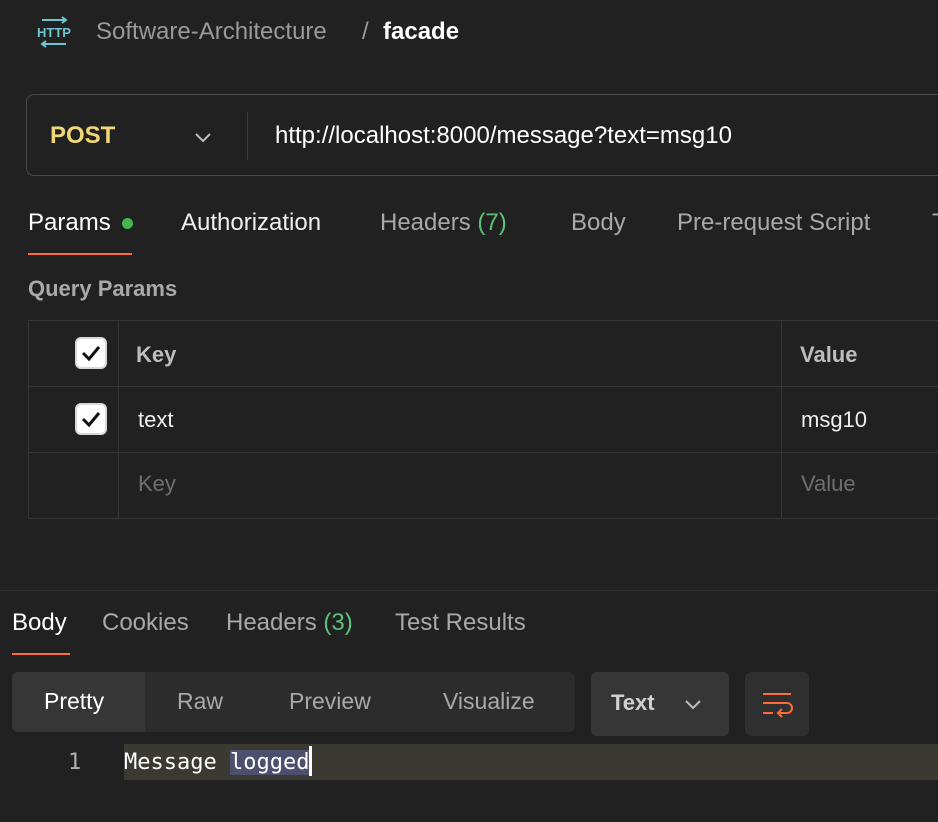 The height and width of the screenshot is (822, 938). I want to click on param-key-cell: text, so click(155, 420).